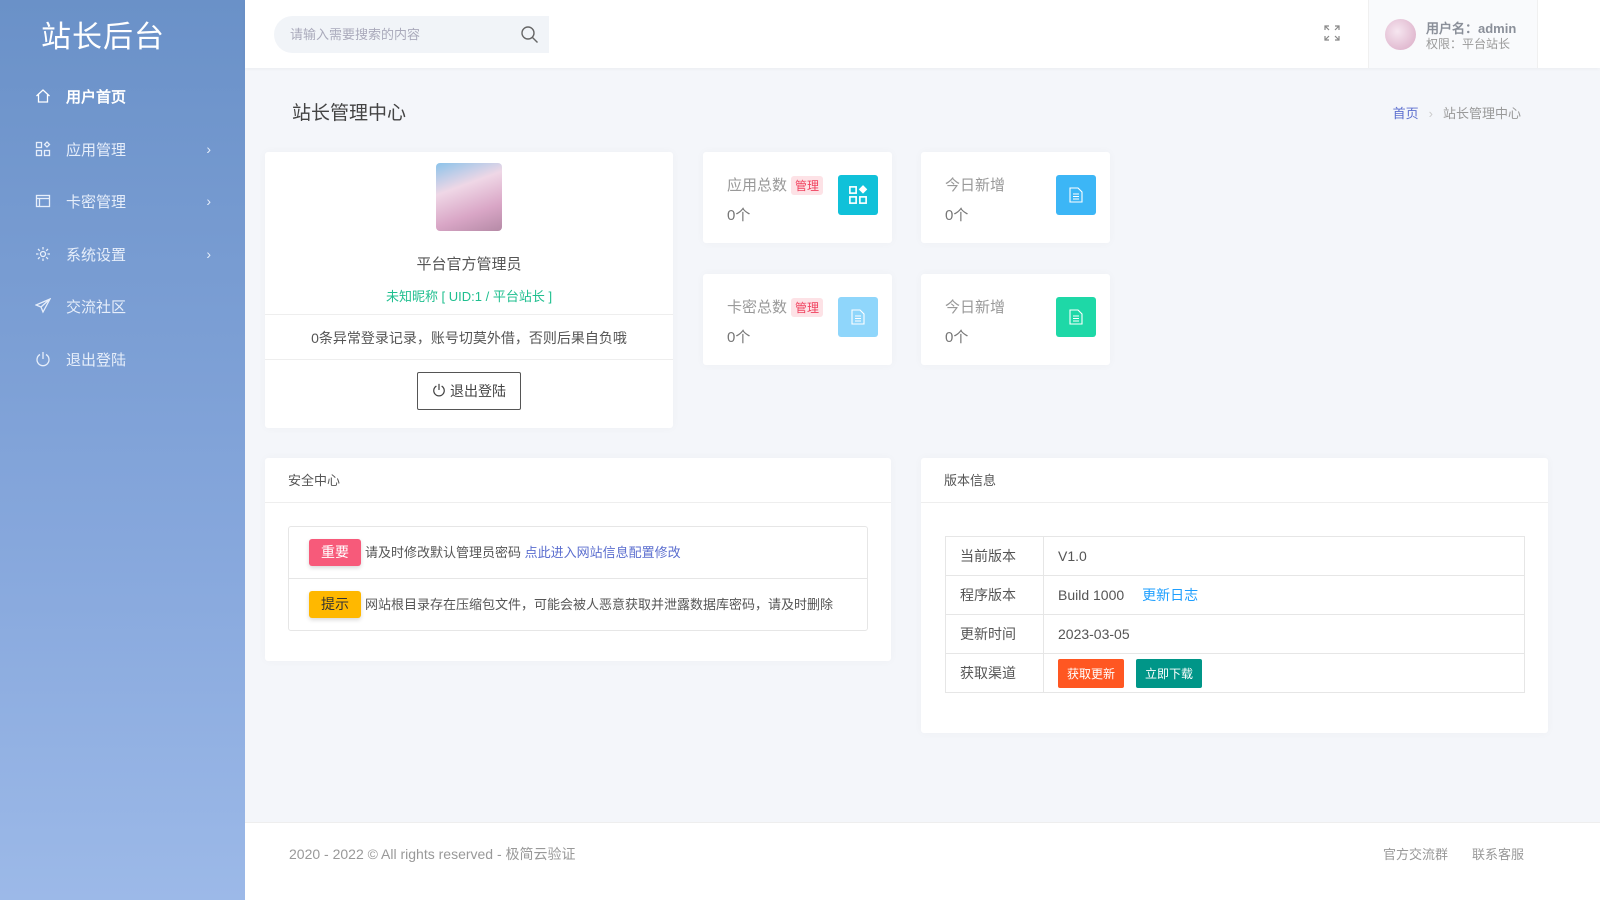 The width and height of the screenshot is (1600, 900). What do you see at coordinates (1332, 35) in the screenshot?
I see `fullscreen-icon` at bounding box center [1332, 35].